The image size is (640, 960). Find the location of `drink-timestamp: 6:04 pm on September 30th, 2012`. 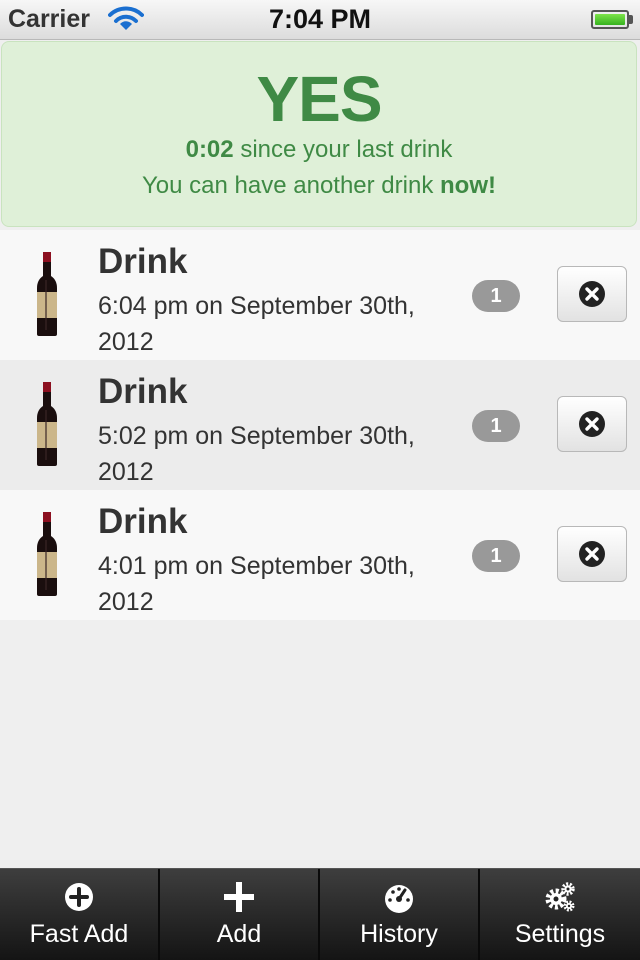

drink-timestamp: 6:04 pm on September 30th, 2012 is located at coordinates (256, 324).